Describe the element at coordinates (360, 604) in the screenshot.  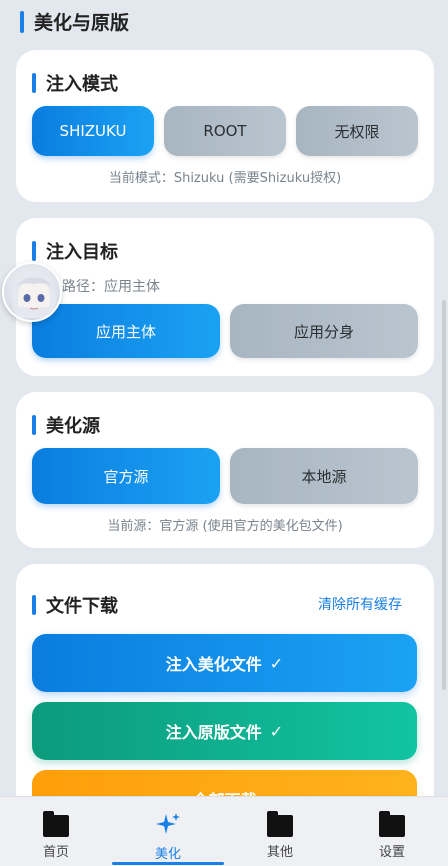
I see `clear-cache-link: 清除所有缓存` at that location.